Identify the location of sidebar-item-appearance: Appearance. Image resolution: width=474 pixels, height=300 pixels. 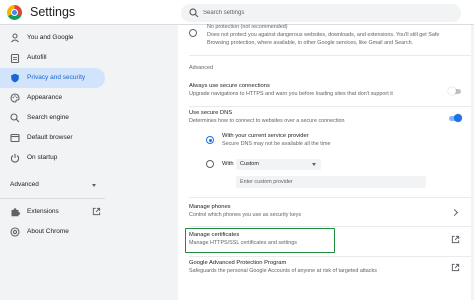
(52, 98).